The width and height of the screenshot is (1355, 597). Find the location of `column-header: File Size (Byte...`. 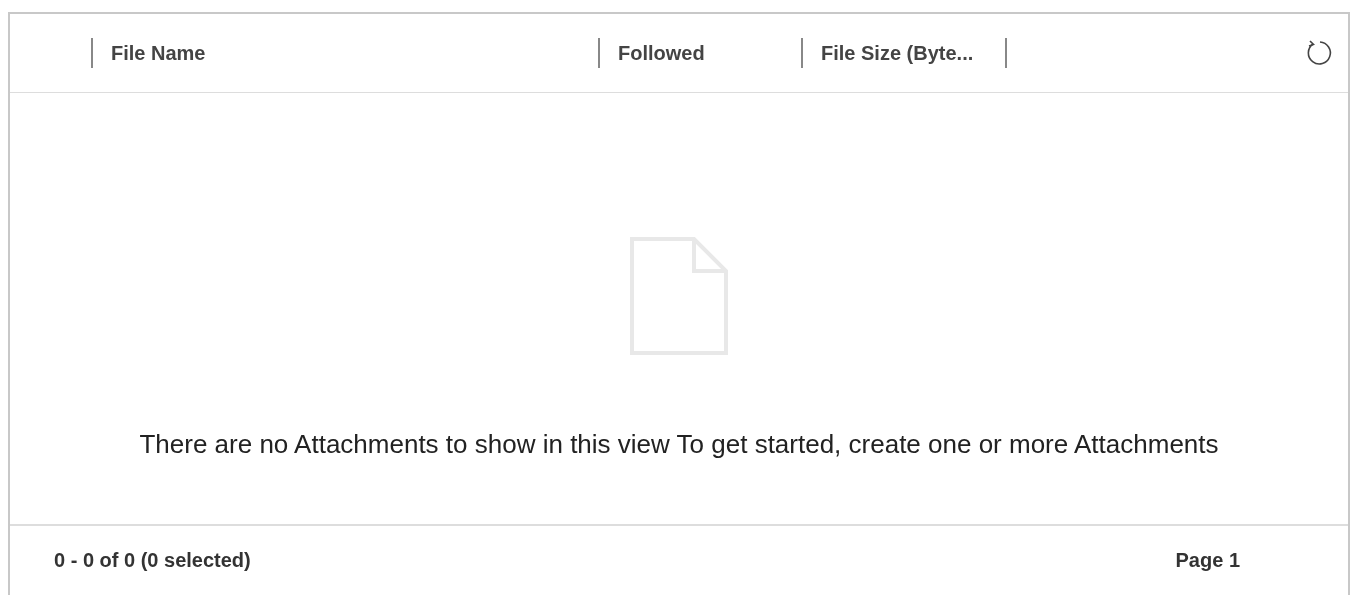

column-header: File Size (Byte... is located at coordinates (897, 53).